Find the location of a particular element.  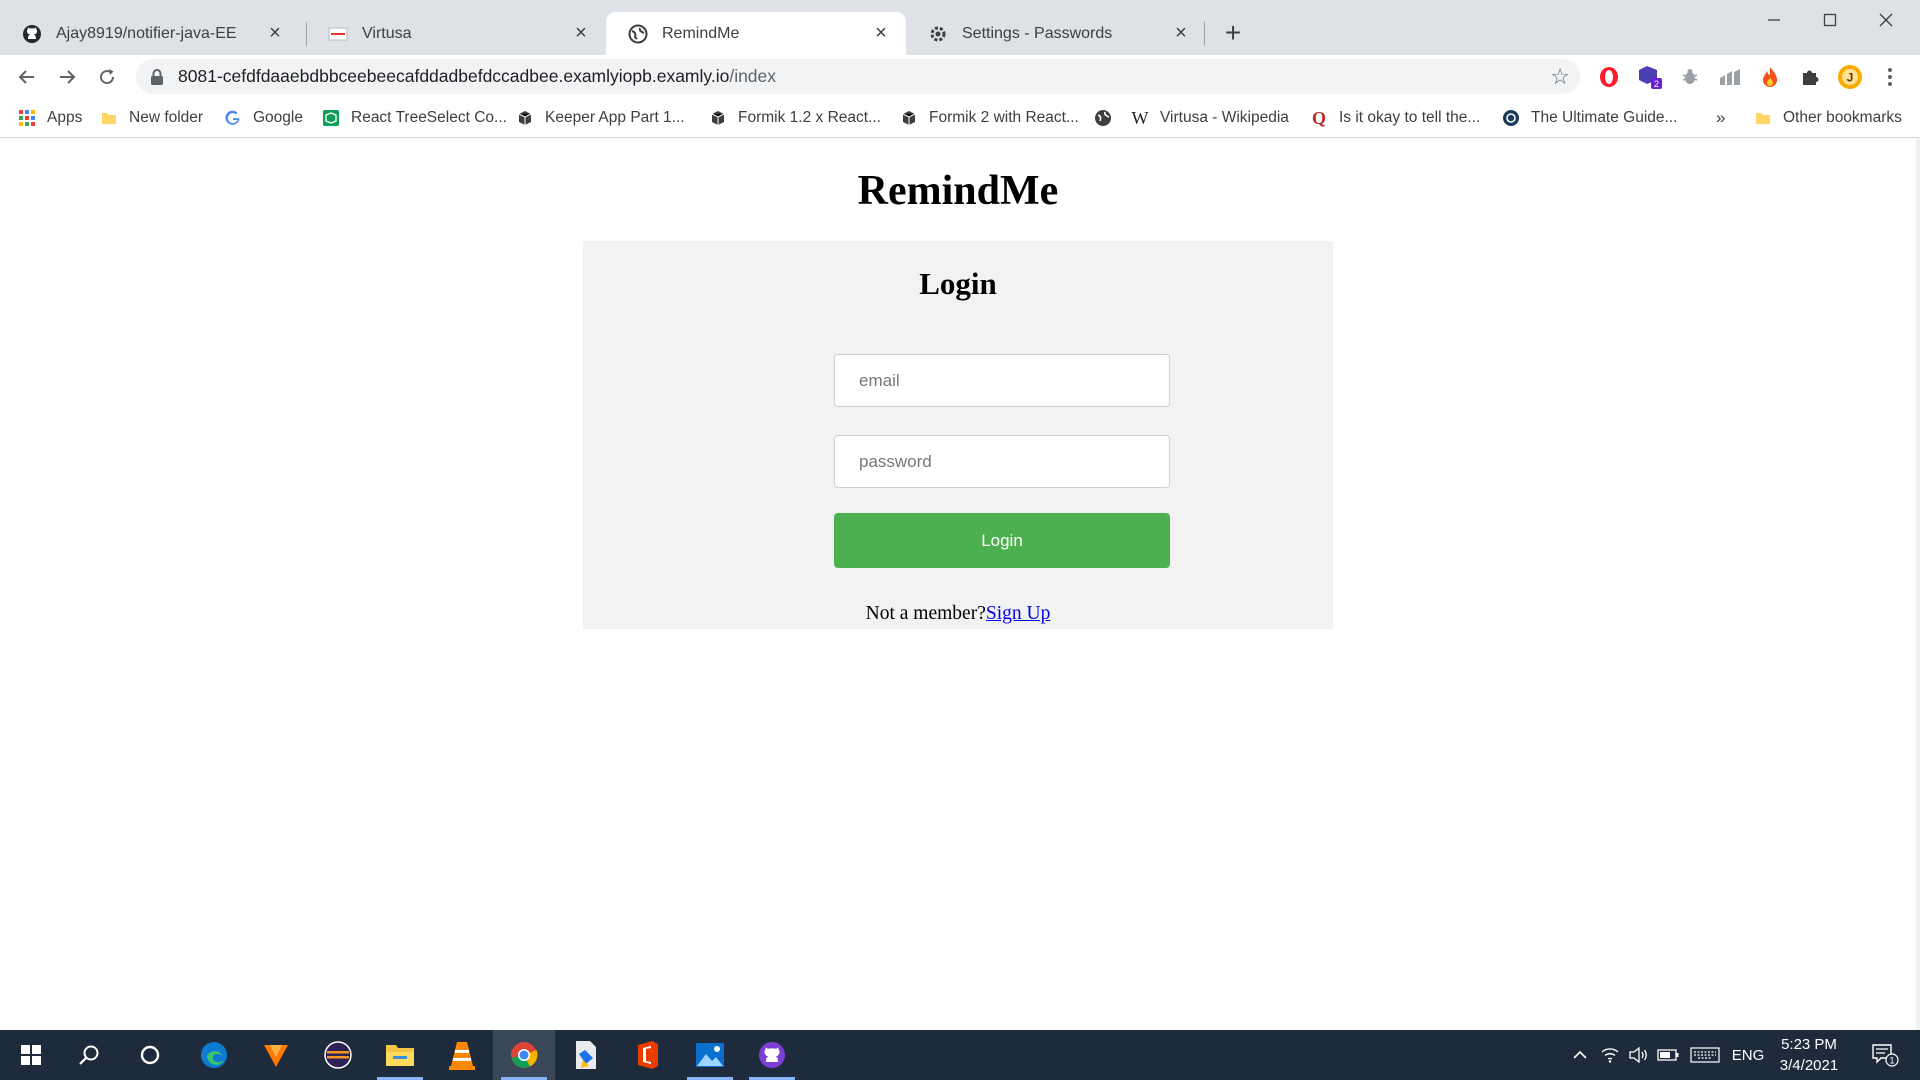

bookmark-google: Google is located at coordinates (263, 118).